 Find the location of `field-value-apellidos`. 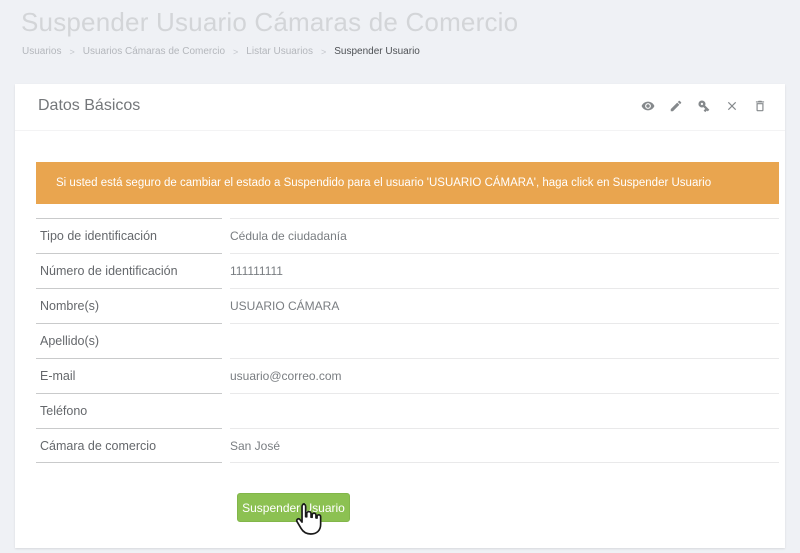

field-value-apellidos is located at coordinates (504, 340).